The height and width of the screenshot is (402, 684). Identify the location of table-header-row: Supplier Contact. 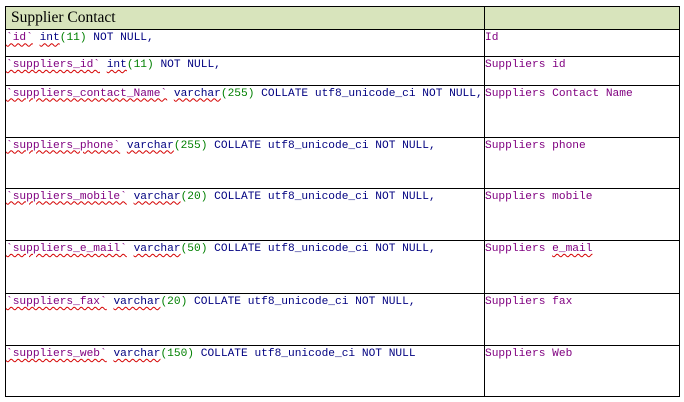
(342, 18).